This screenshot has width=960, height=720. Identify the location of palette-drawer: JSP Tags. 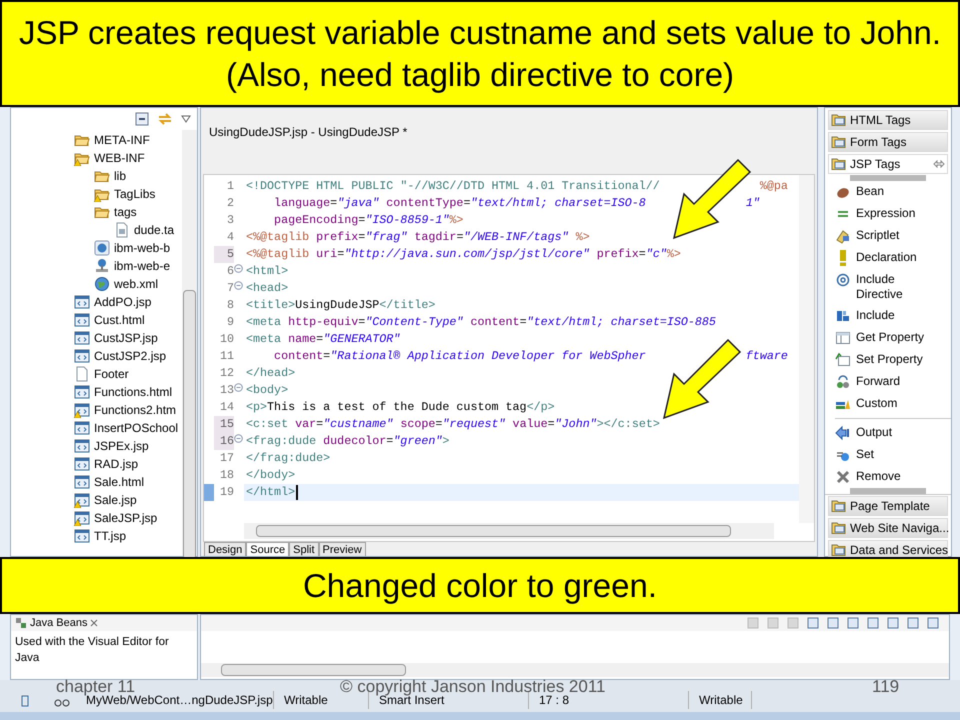
(888, 164).